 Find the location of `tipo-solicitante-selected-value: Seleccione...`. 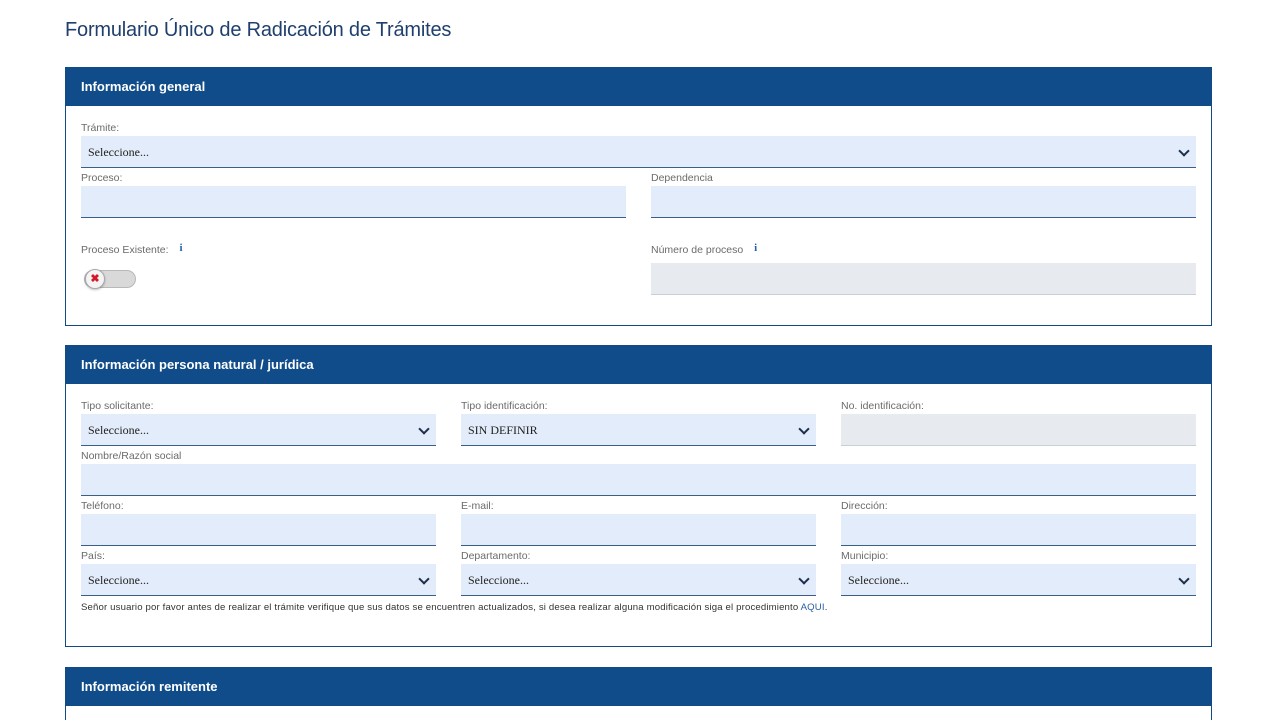

tipo-solicitante-selected-value: Seleccione... is located at coordinates (118, 430).